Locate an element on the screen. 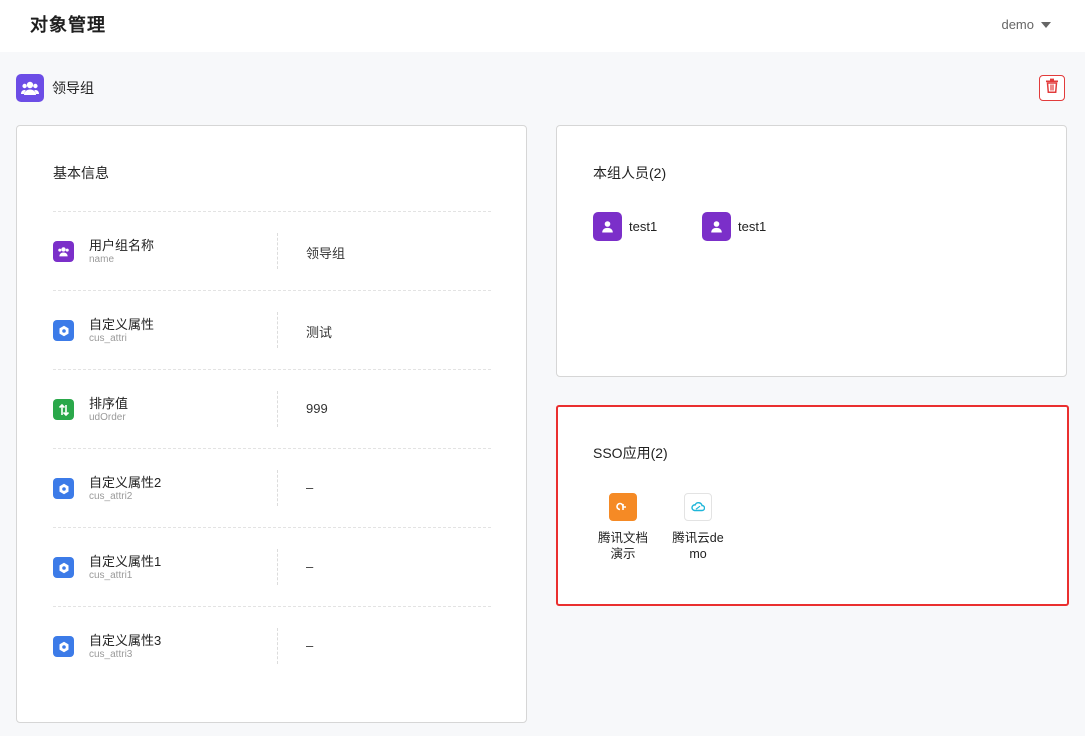 The image size is (1085, 736). info-row: 自定义属性2 cus_attri2 – is located at coordinates (272, 487).